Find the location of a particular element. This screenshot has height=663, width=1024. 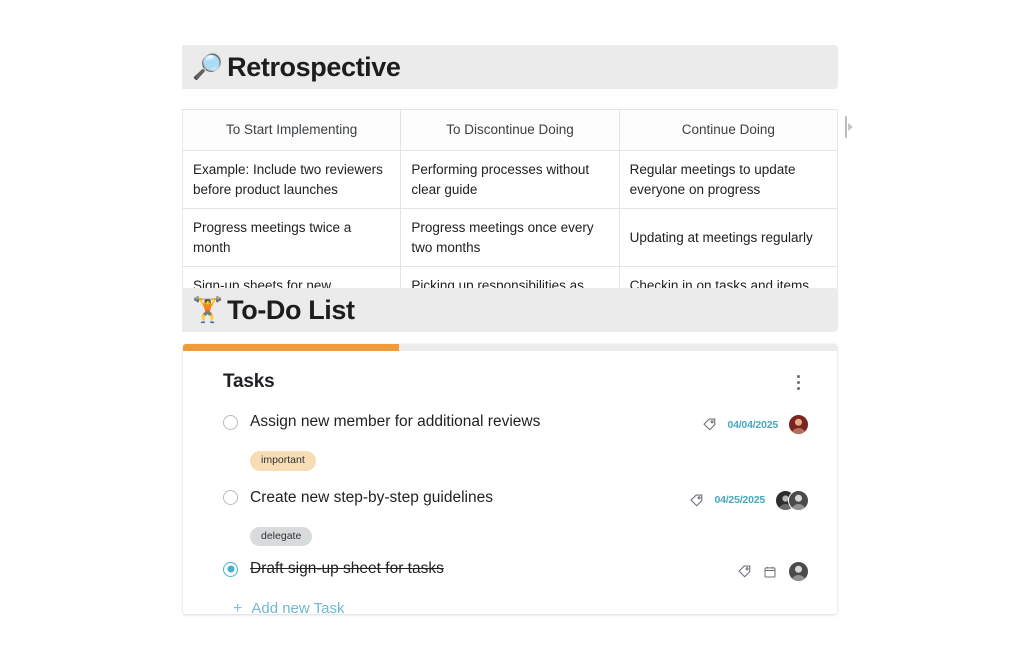

magnifying-glass-icon: 🔎 is located at coordinates (208, 66).